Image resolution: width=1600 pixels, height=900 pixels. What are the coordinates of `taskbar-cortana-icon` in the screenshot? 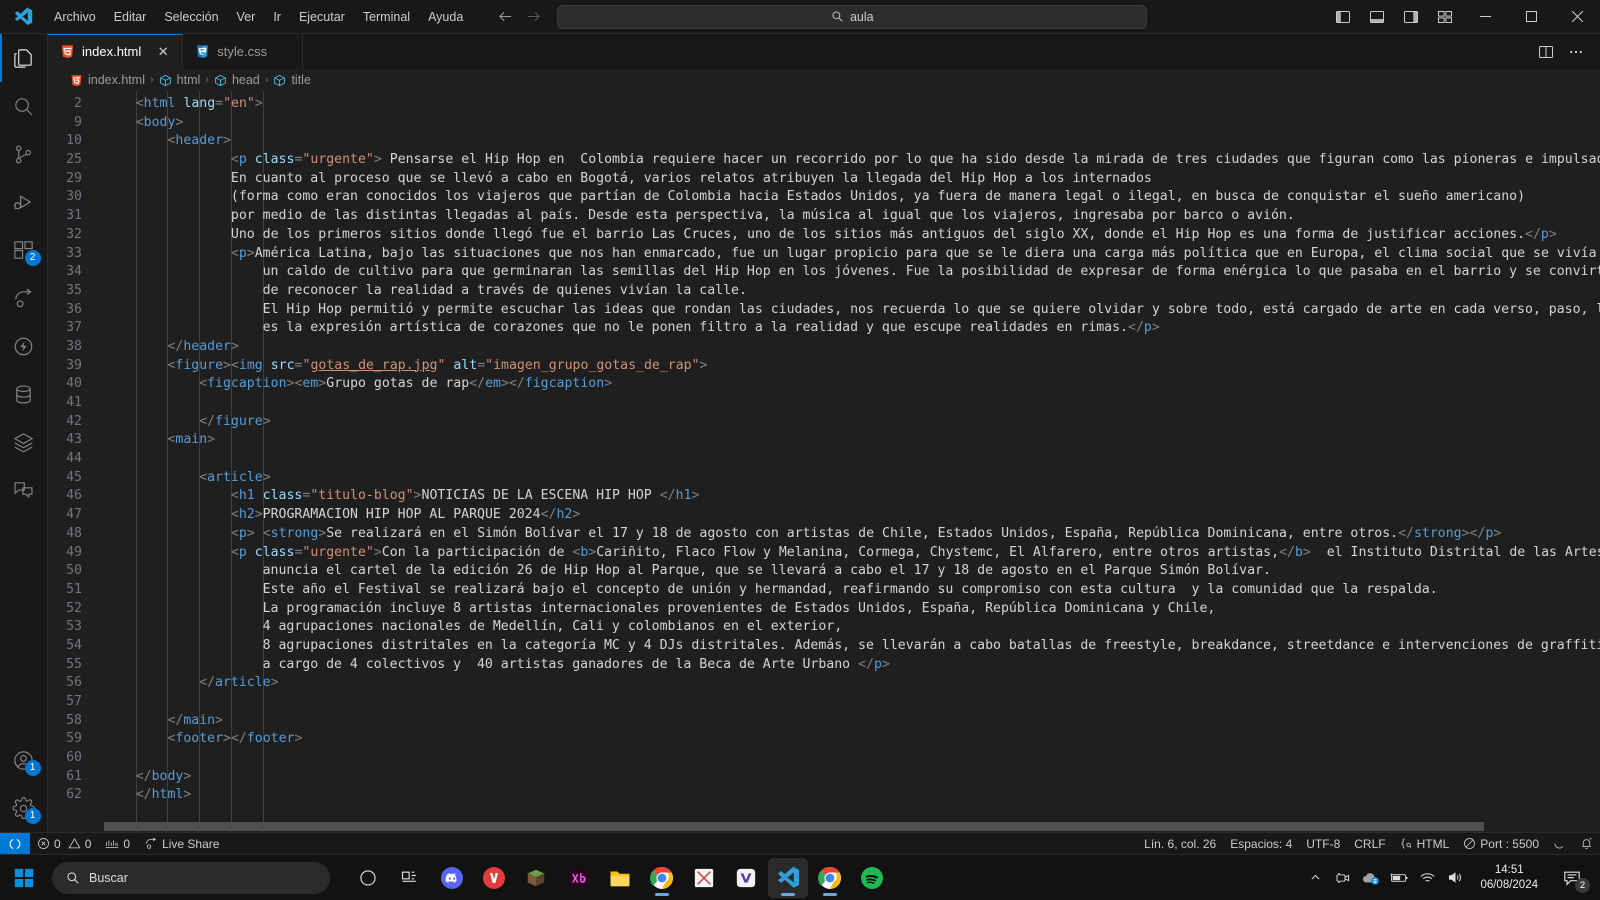 It's located at (368, 878).